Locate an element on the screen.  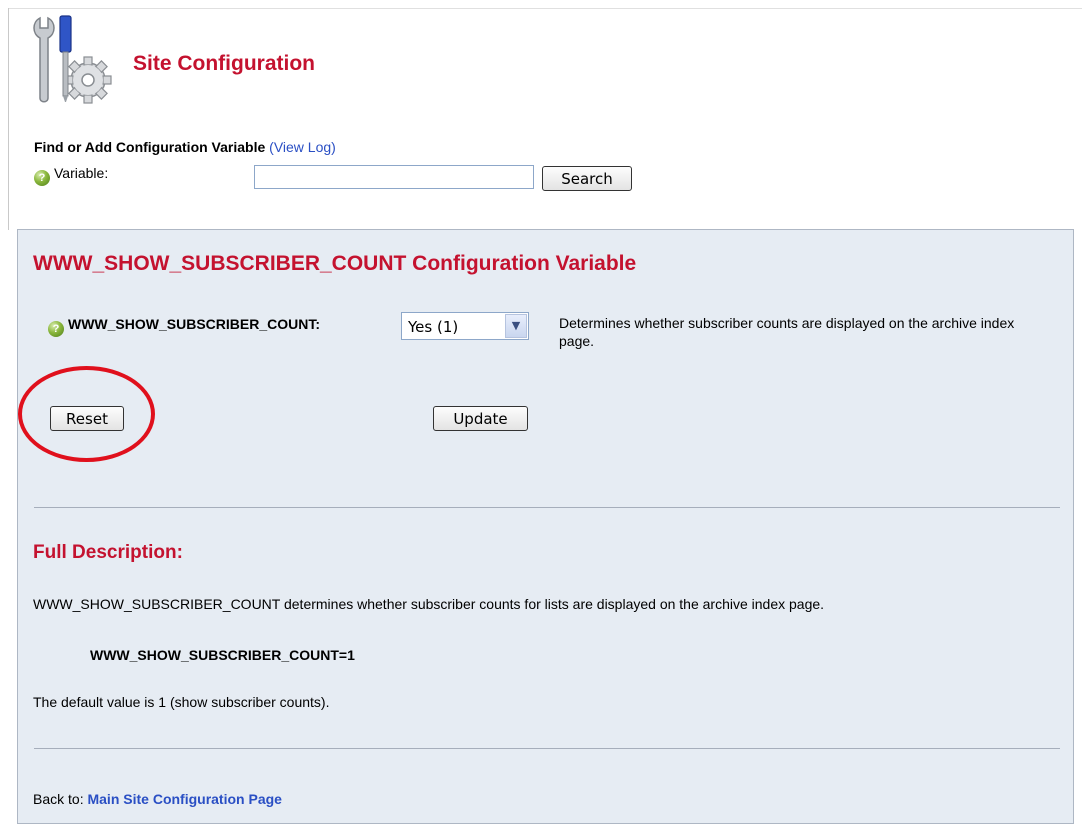
variable-search-input is located at coordinates (394, 177).